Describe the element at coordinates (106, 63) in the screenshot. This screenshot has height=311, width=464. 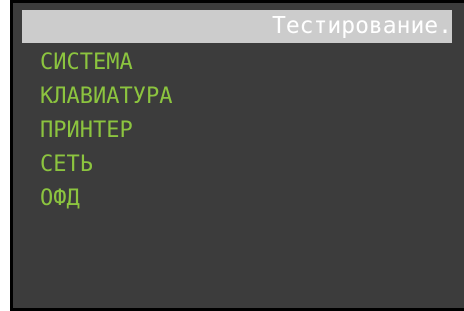
I see `menu-item-system: СИСТЕМА` at that location.